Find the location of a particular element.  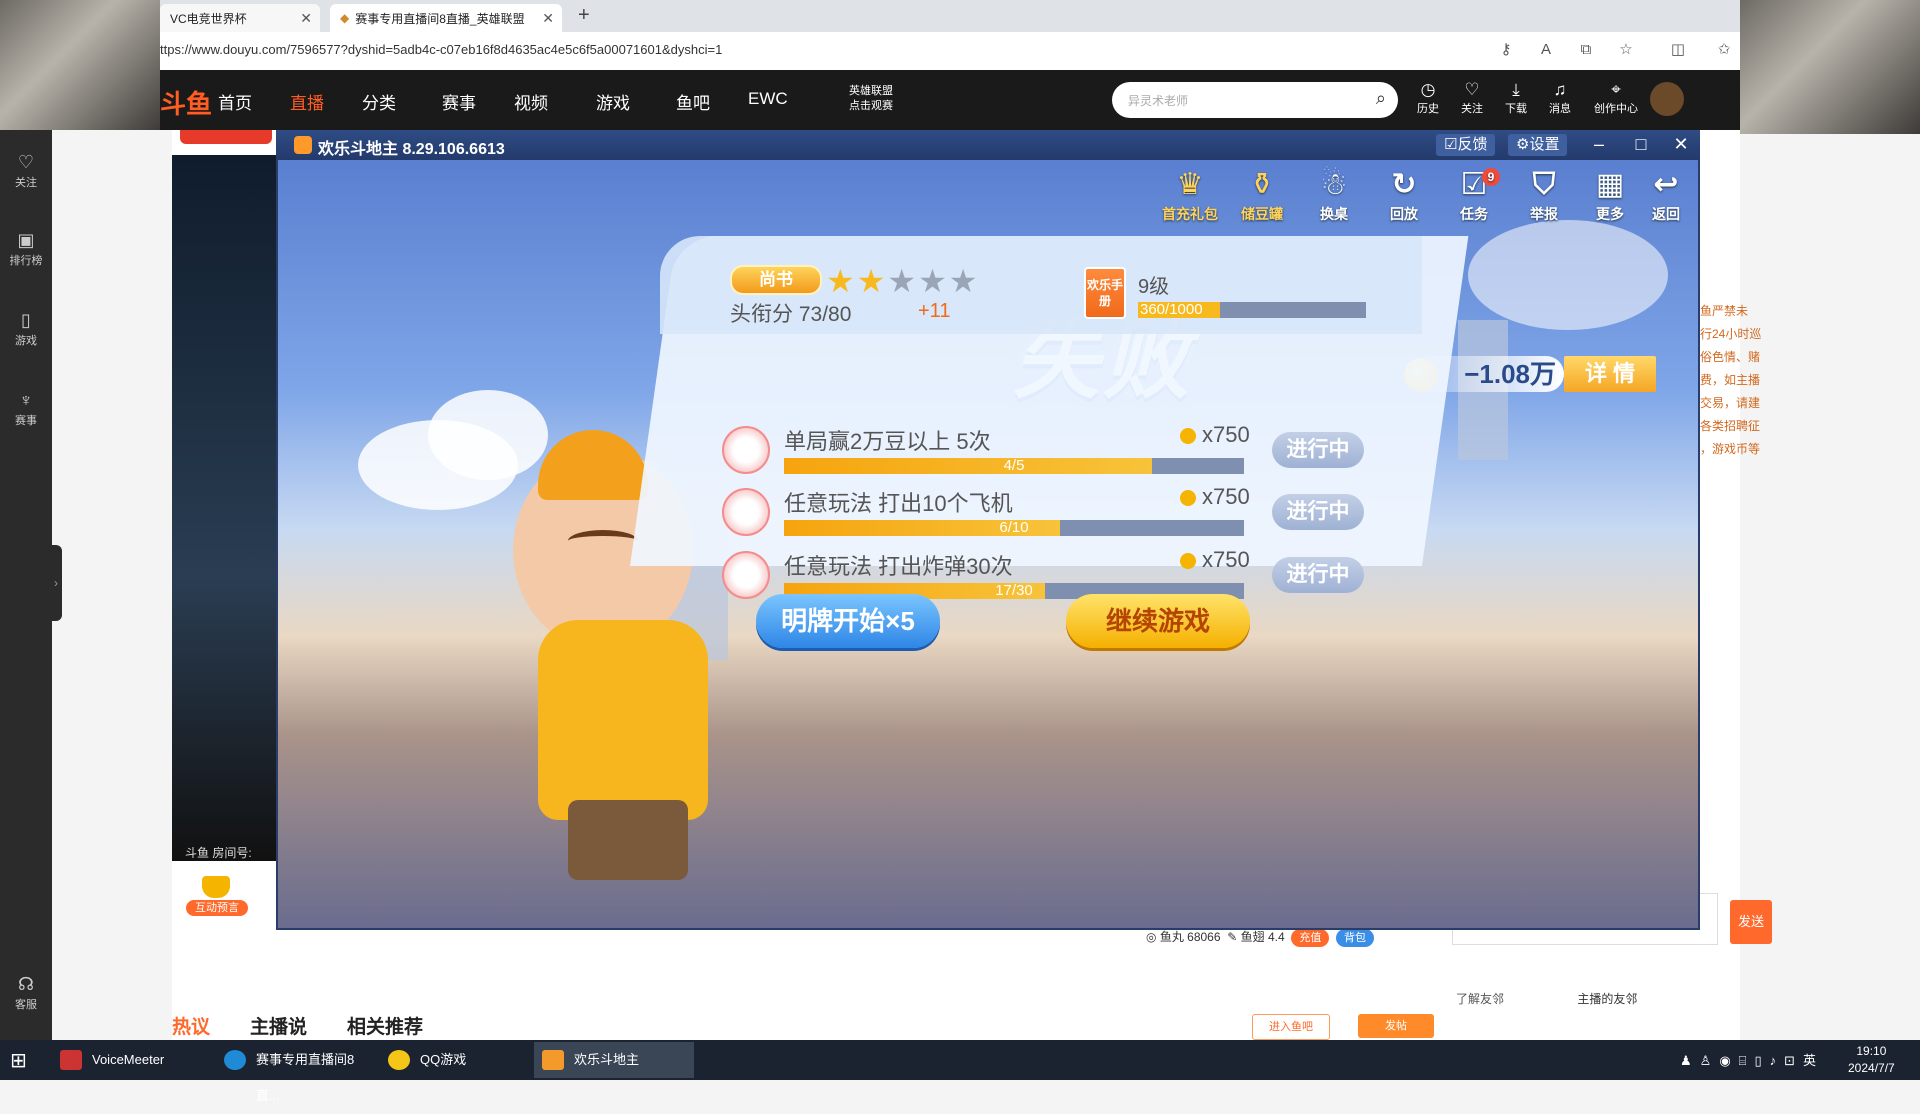

new-tab-button: + is located at coordinates (584, 15).